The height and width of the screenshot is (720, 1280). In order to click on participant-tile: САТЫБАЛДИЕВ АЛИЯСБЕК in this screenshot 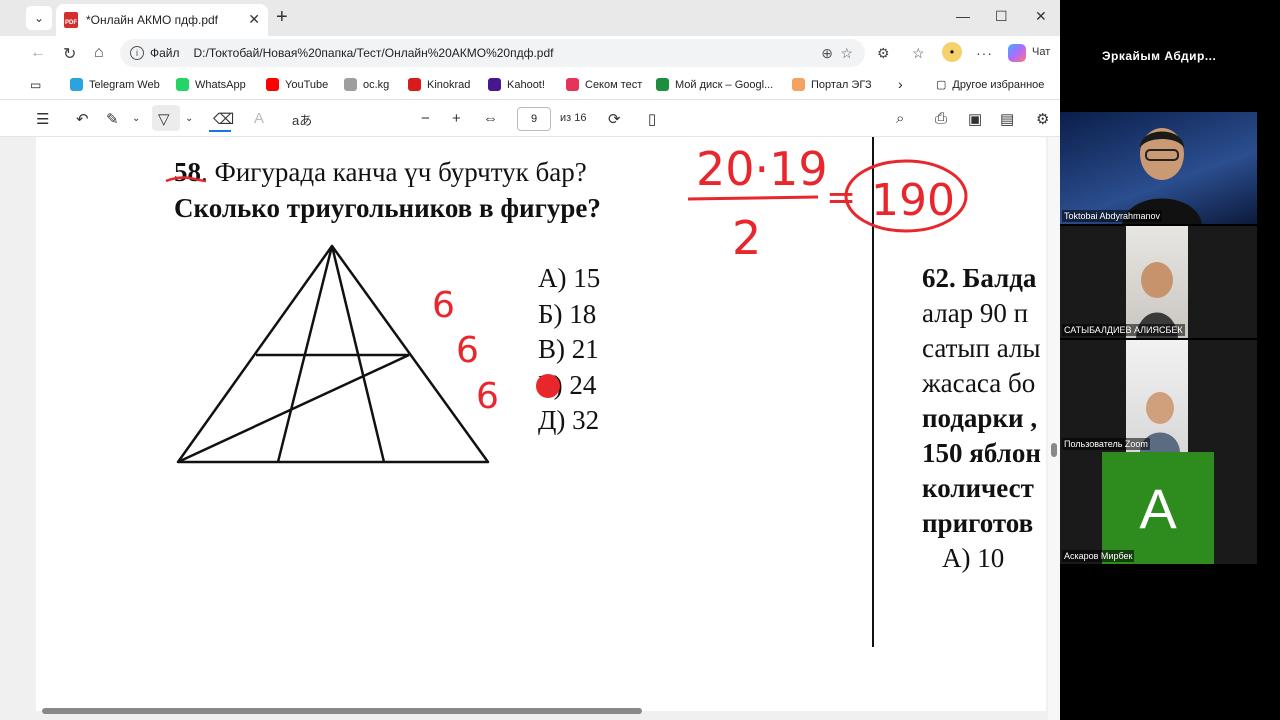, I will do `click(1158, 282)`.